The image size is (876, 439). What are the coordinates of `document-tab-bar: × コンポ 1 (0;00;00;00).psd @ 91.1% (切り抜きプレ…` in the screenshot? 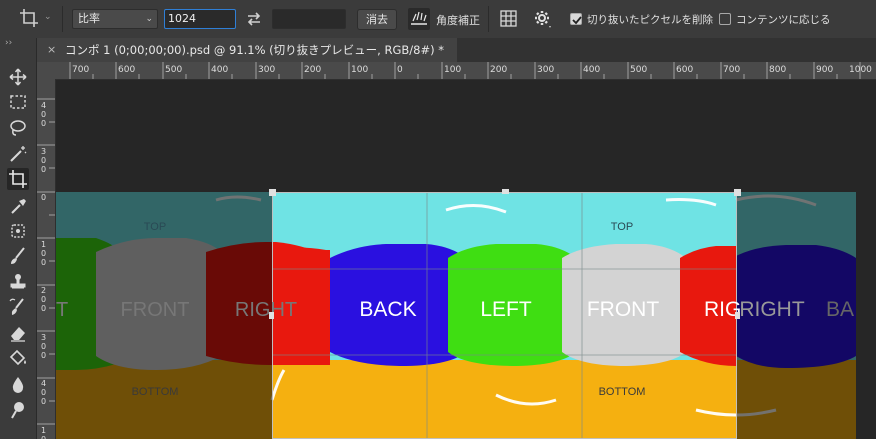 It's located at (456, 50).